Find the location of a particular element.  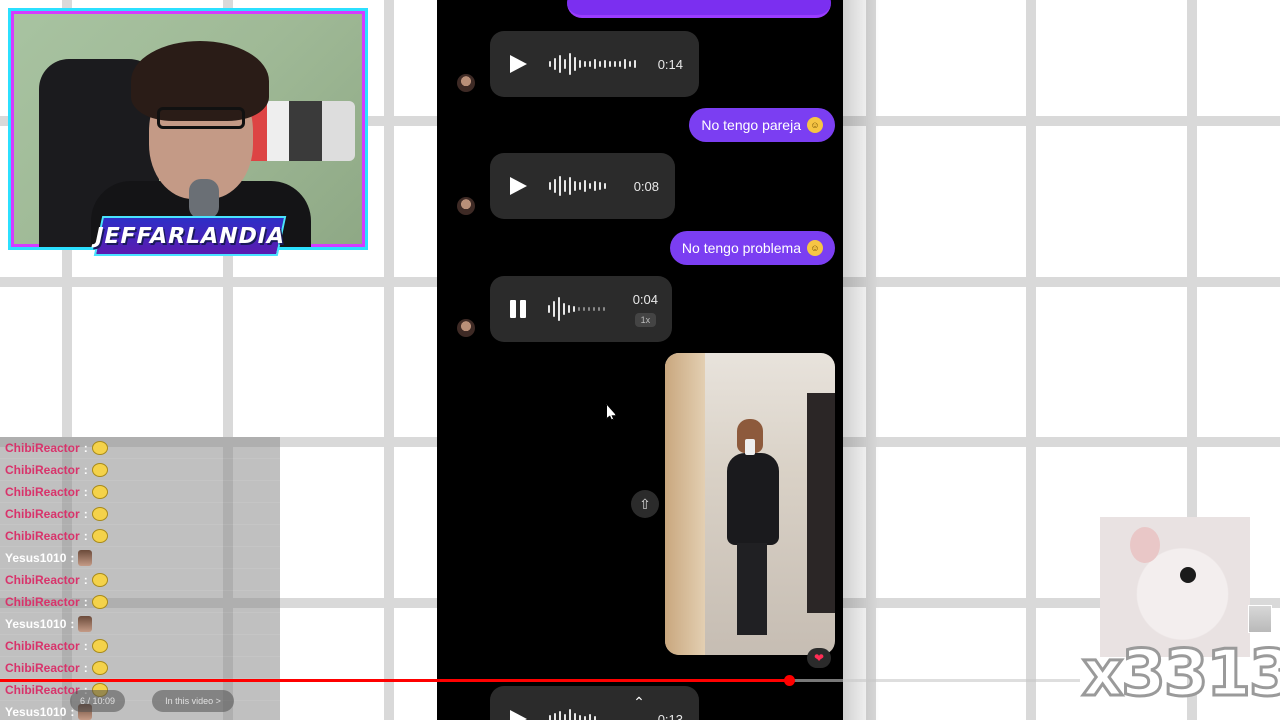

share-icon: ⇧ is located at coordinates (645, 504).